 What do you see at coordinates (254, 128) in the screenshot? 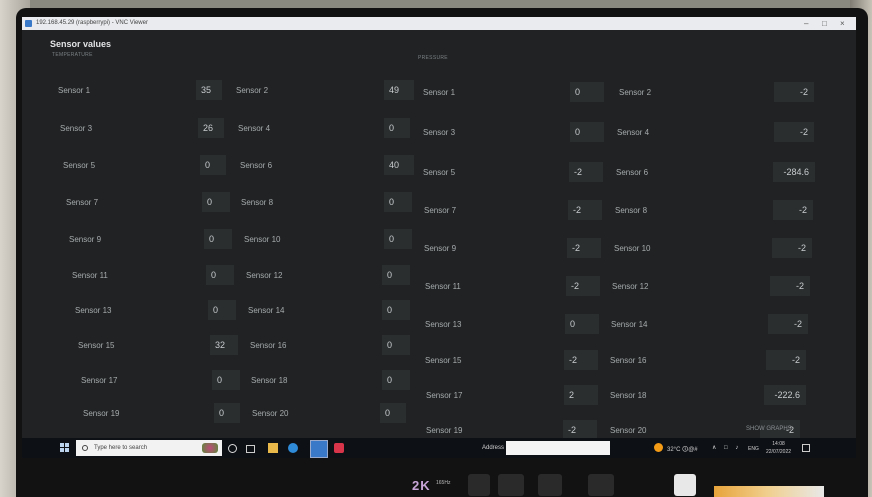
I see `temperature-sensor-label: Sensor 4` at bounding box center [254, 128].